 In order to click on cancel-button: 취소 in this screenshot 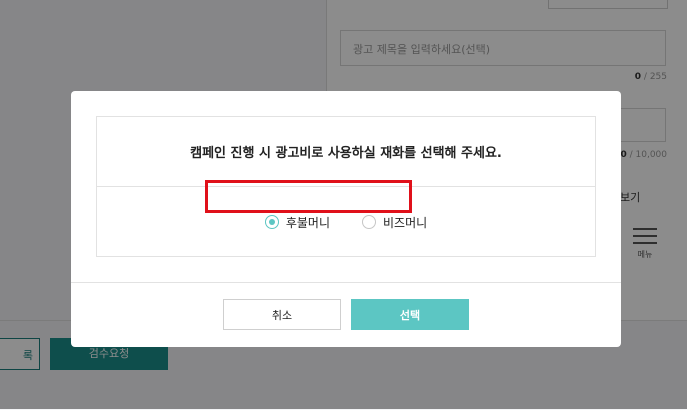, I will do `click(282, 314)`.